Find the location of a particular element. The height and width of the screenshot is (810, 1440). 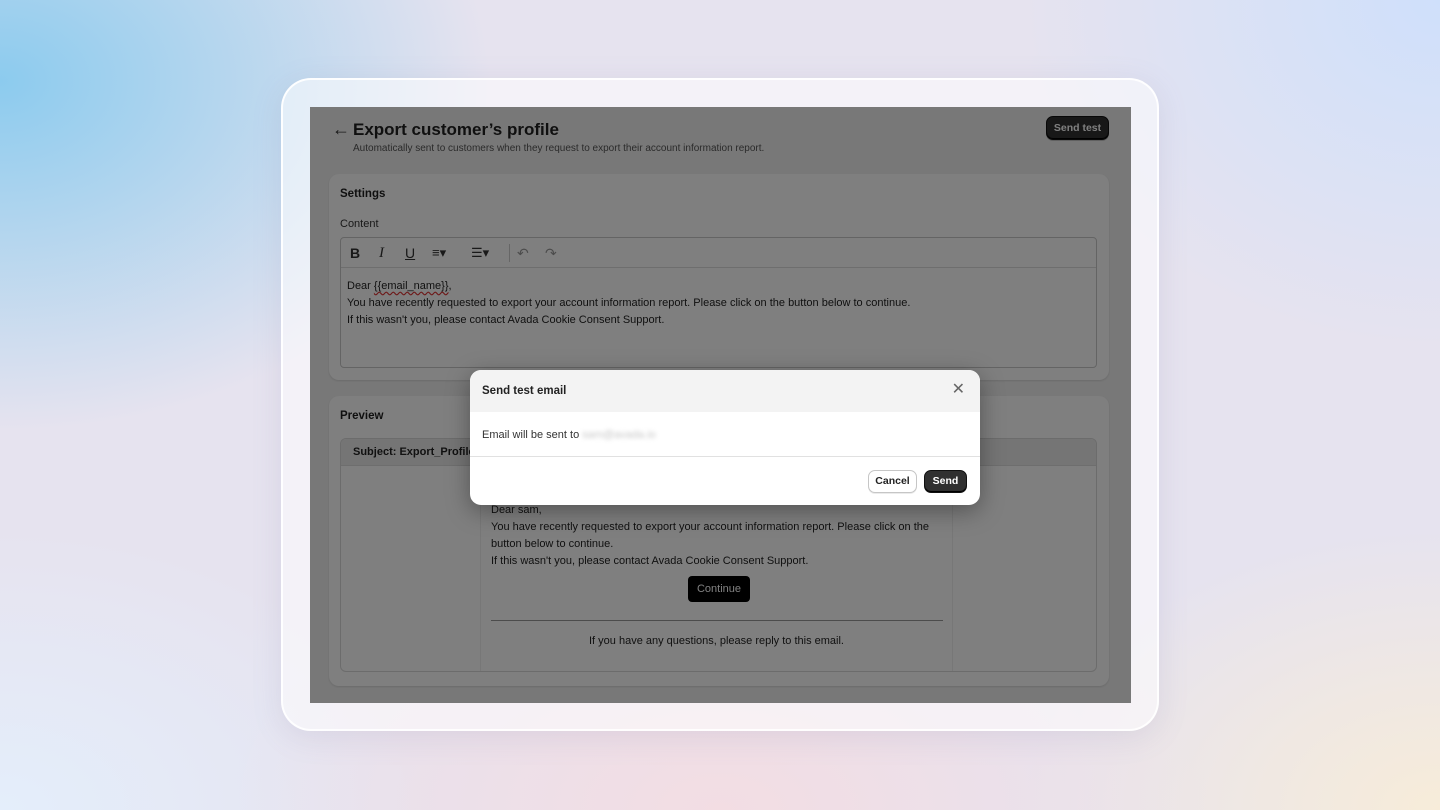

modal-divider is located at coordinates (725, 456).